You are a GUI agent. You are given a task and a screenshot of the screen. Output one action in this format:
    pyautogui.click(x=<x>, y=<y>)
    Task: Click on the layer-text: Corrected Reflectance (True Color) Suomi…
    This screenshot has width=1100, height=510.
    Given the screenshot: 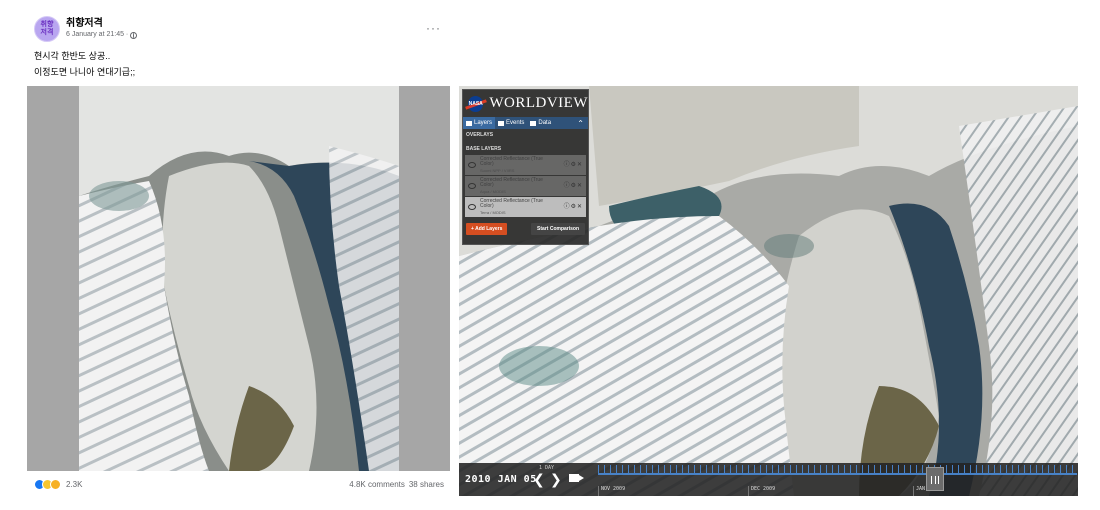 What is the action you would take?
    pyautogui.click(x=517, y=164)
    